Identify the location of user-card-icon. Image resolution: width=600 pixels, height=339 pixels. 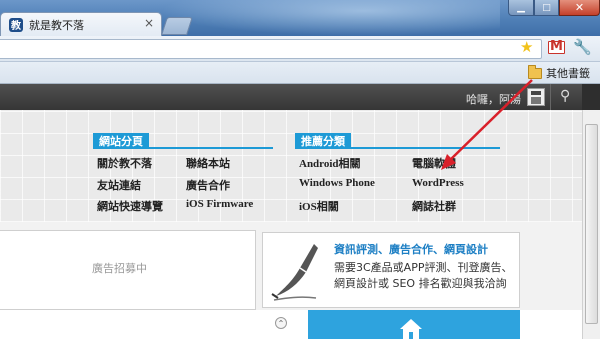
(536, 97).